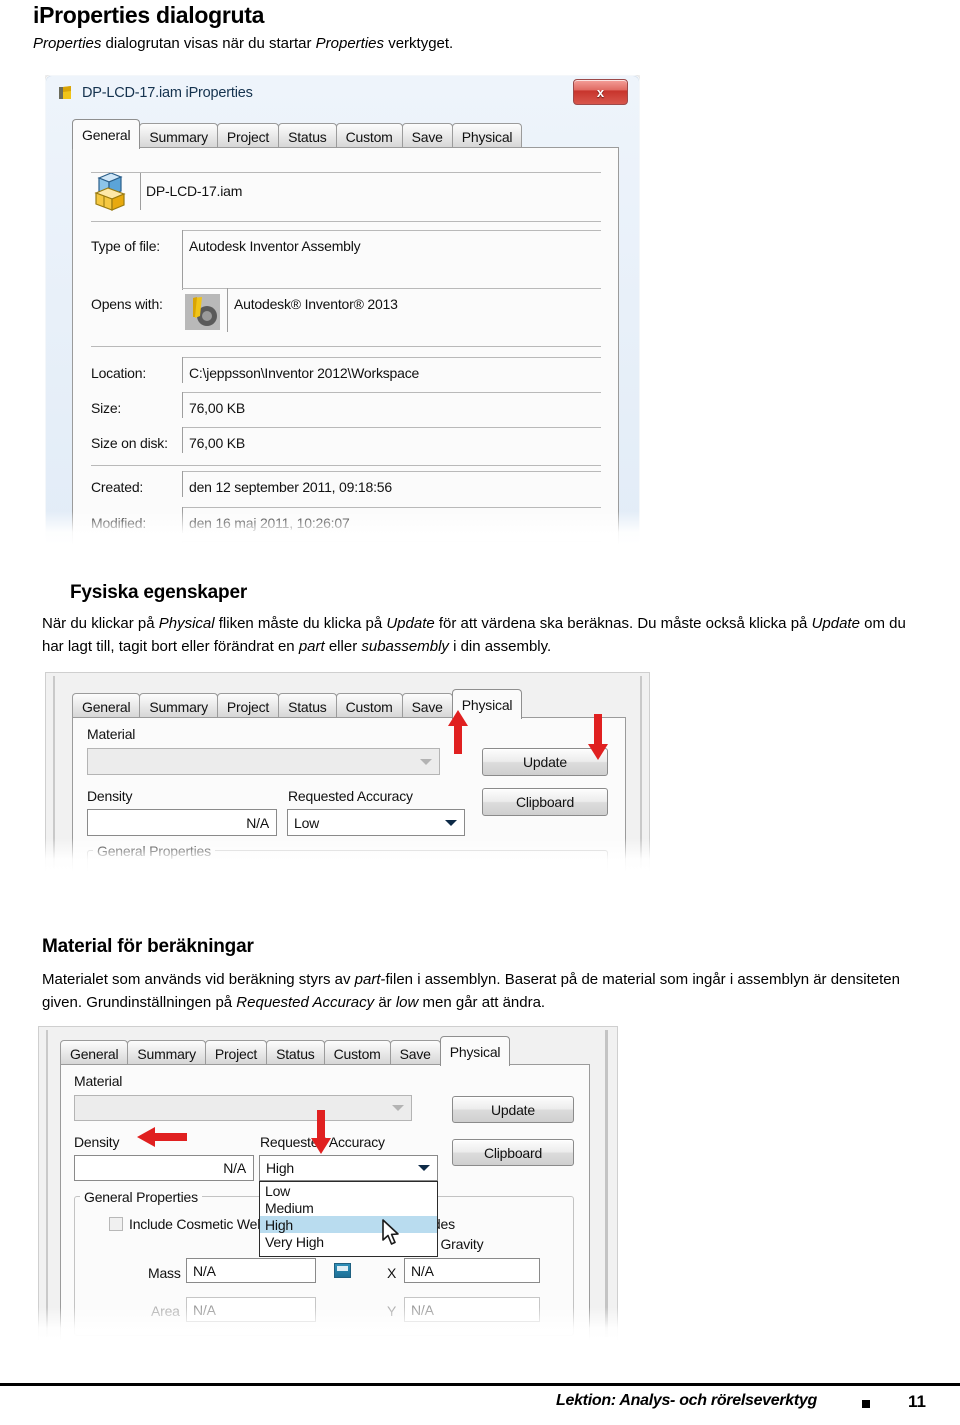 The height and width of the screenshot is (1425, 960). Describe the element at coordinates (600, 92) in the screenshot. I see `close-icon: x` at that location.